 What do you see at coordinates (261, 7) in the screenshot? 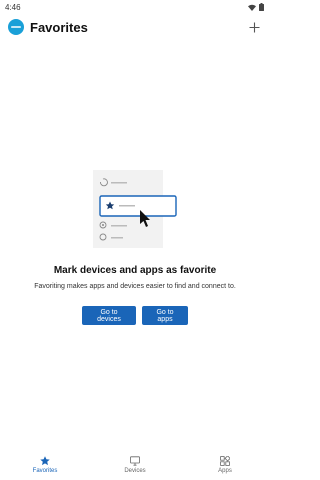
I see `battery-icon` at bounding box center [261, 7].